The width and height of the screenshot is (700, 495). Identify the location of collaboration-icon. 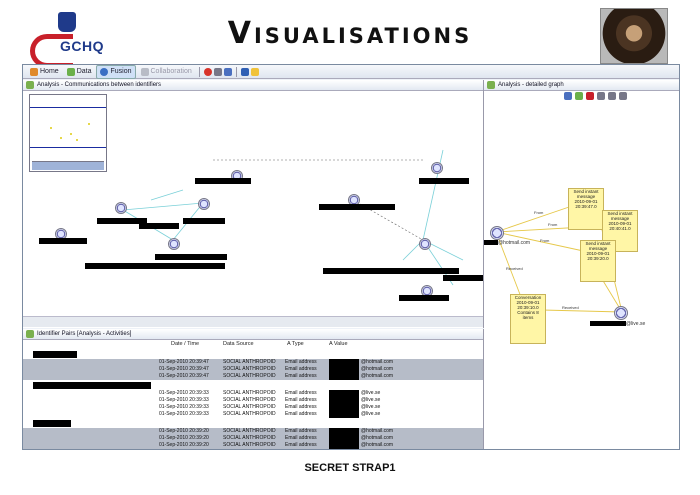
(144, 71).